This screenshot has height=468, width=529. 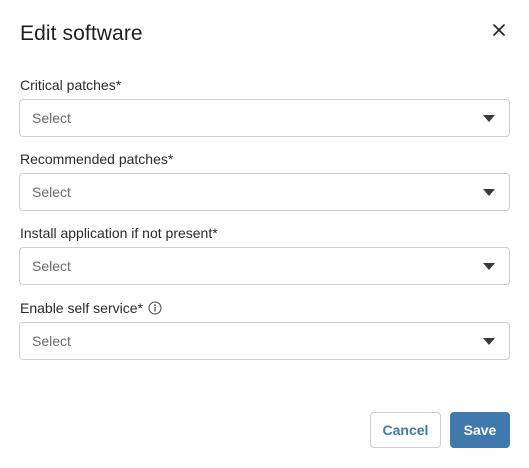 I want to click on install-application-value: Select, so click(x=51, y=266).